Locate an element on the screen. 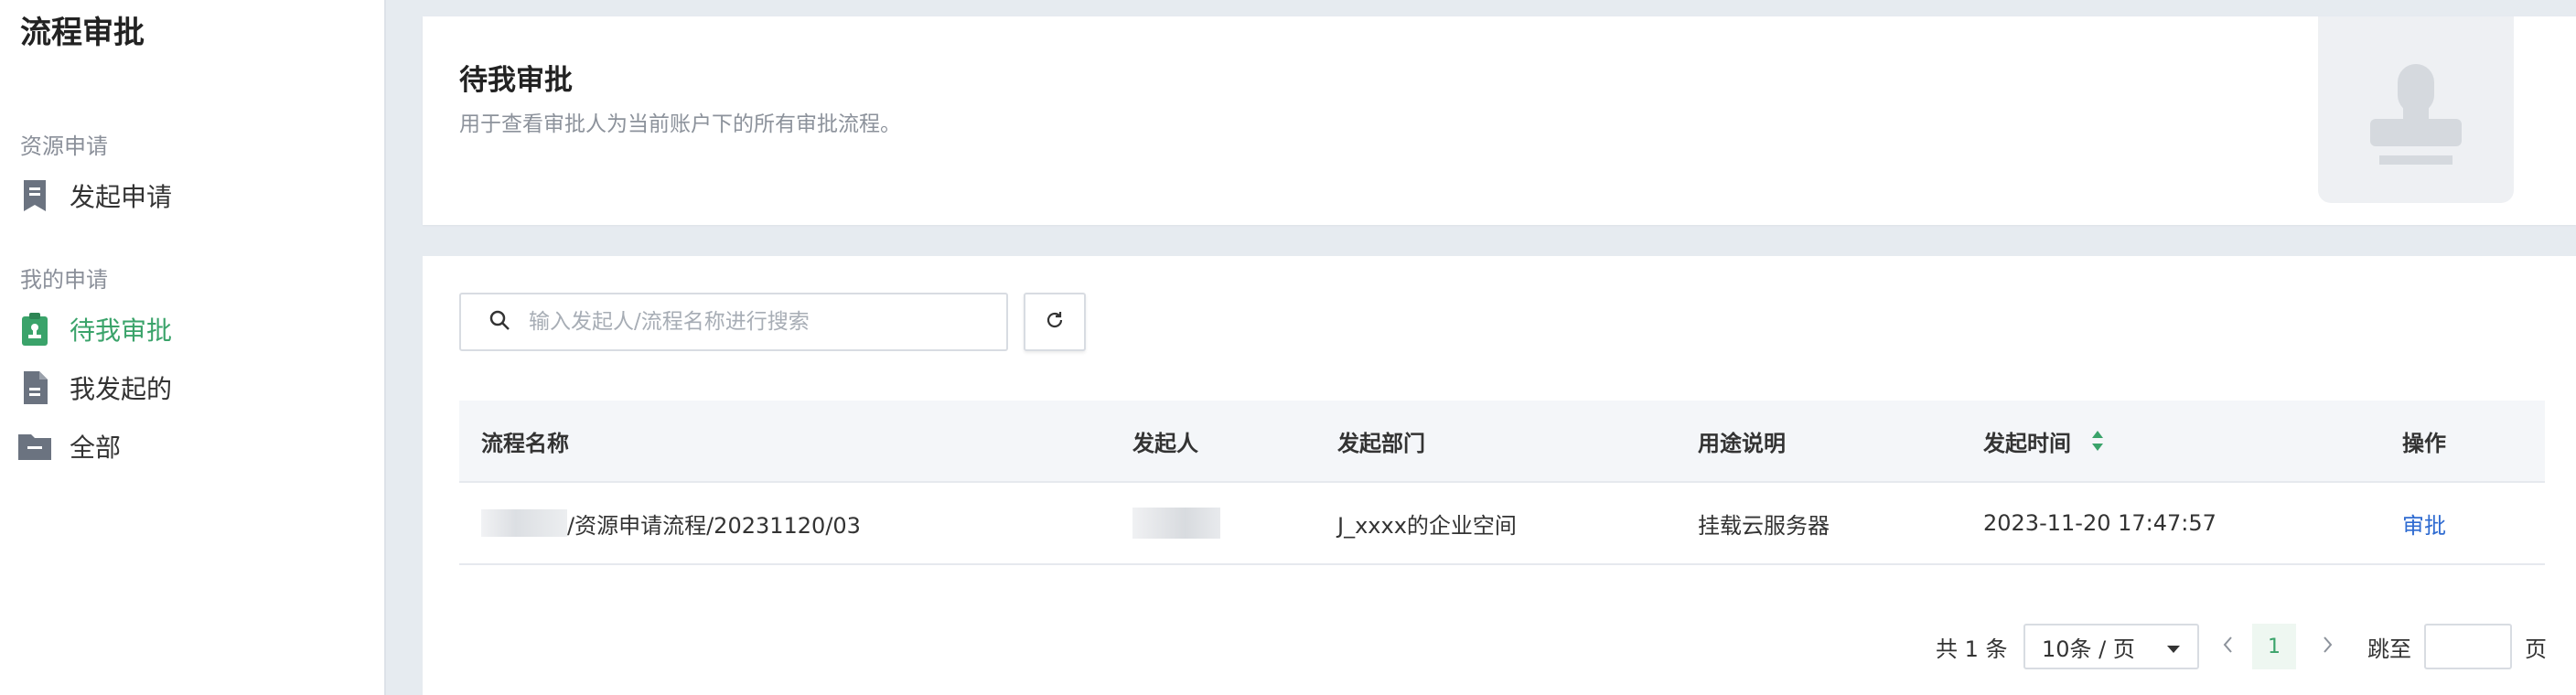 The height and width of the screenshot is (695, 2576). column-header-time-label: 发起时间 is located at coordinates (2027, 443).